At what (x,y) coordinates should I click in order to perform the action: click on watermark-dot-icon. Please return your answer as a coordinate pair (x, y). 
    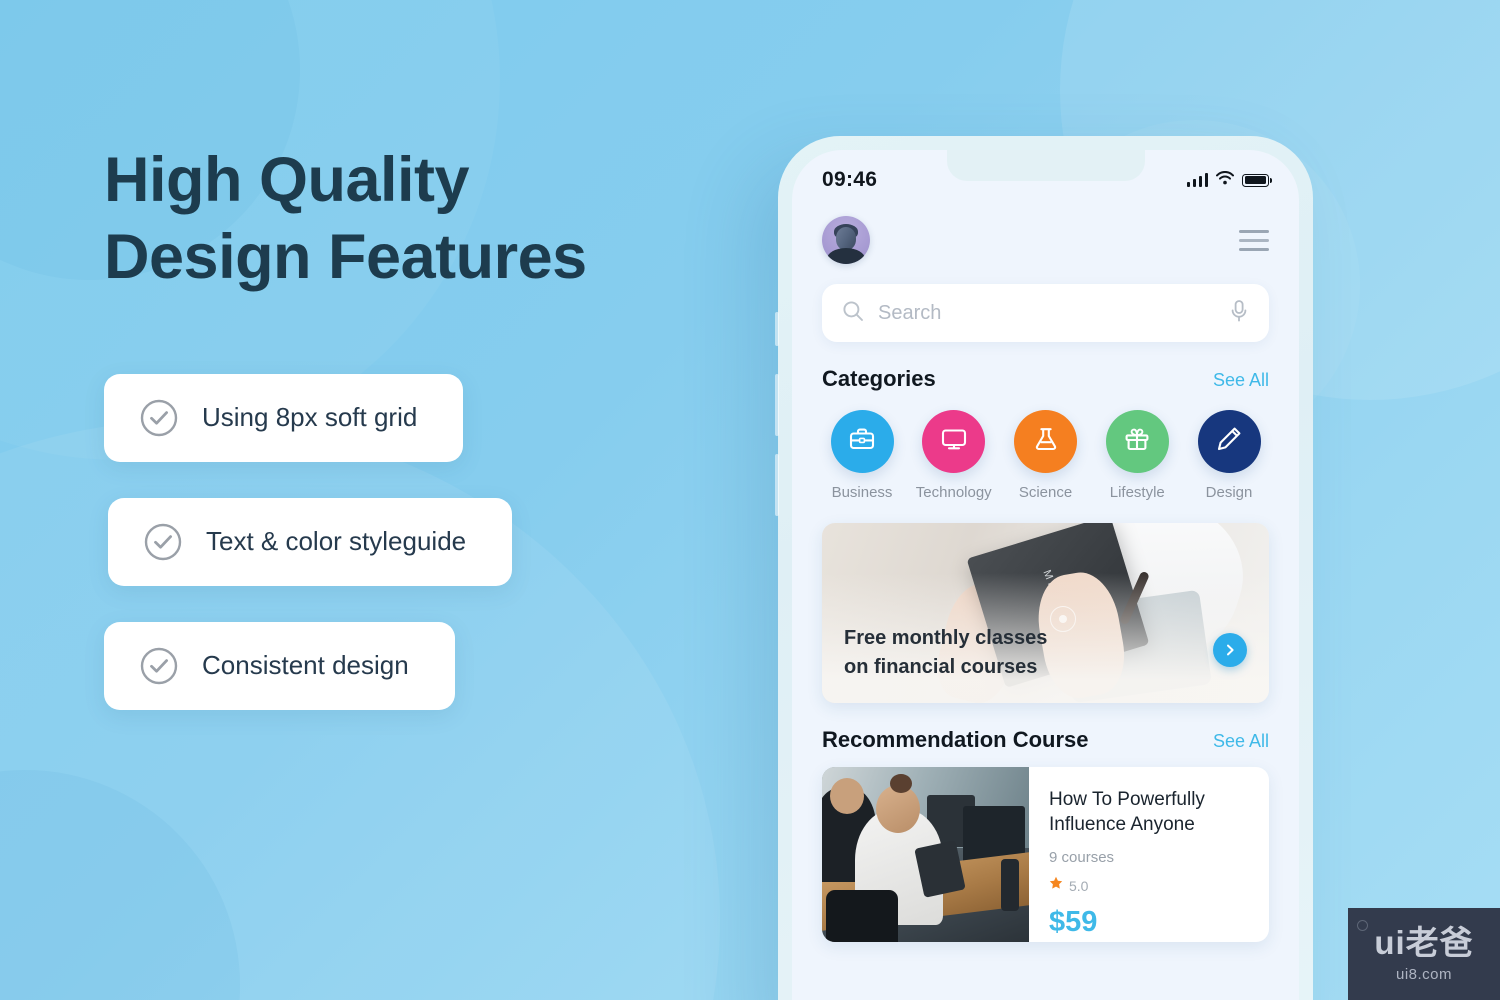
    Looking at the image, I should click on (1362, 925).